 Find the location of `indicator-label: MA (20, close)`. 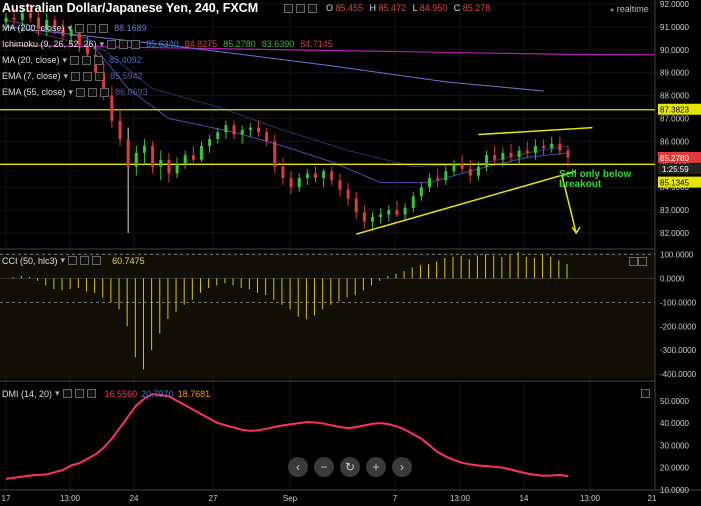

indicator-label: MA (20, close) is located at coordinates (31, 60).